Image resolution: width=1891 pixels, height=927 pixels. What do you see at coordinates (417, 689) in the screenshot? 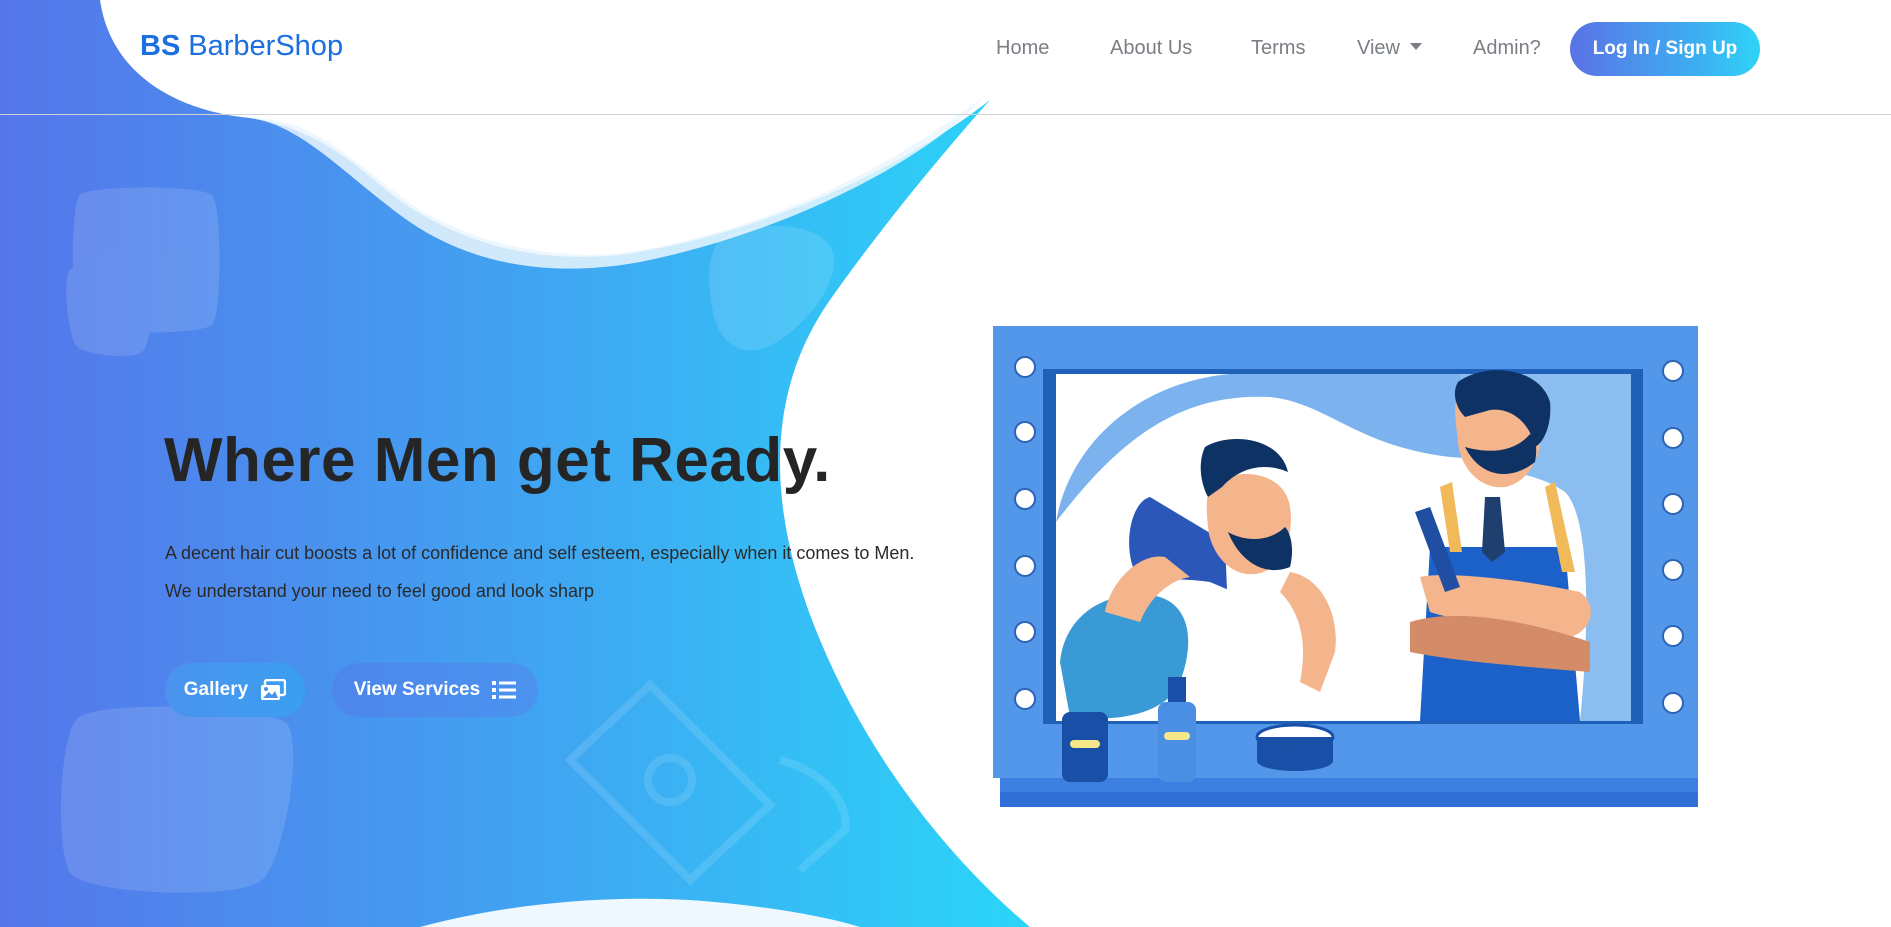
I see `view-services-button-label: View Services` at bounding box center [417, 689].